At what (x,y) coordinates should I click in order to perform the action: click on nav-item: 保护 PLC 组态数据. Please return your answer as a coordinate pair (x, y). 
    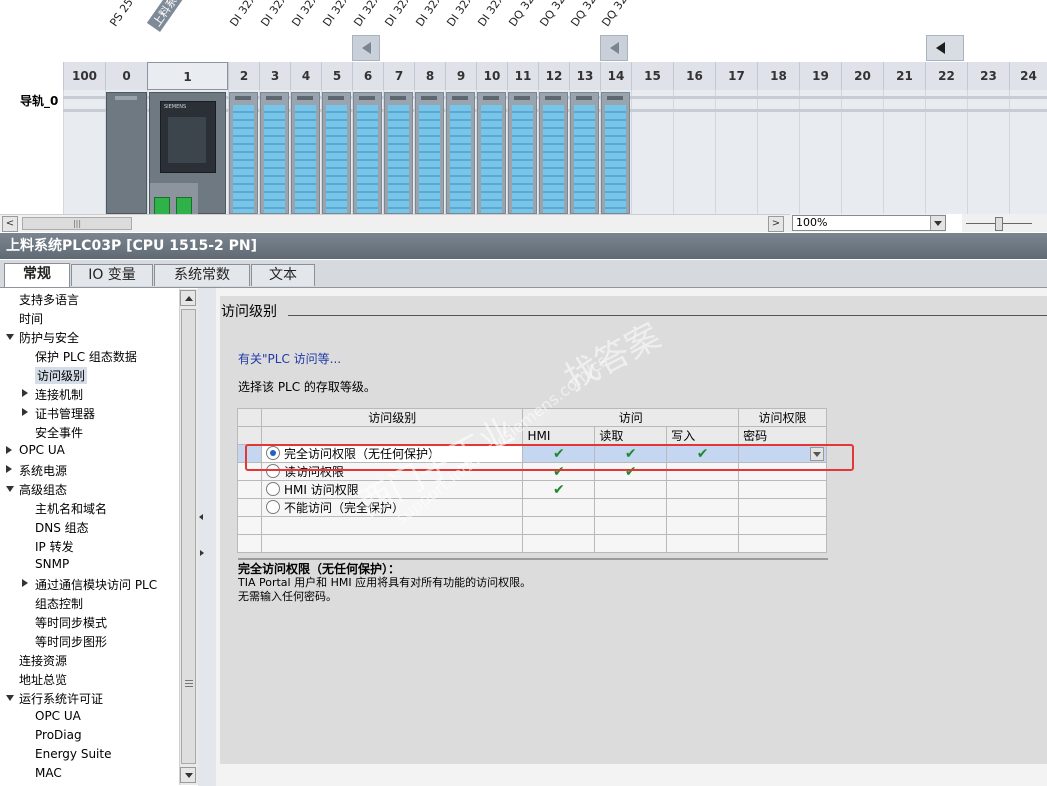
    Looking at the image, I should click on (86, 356).